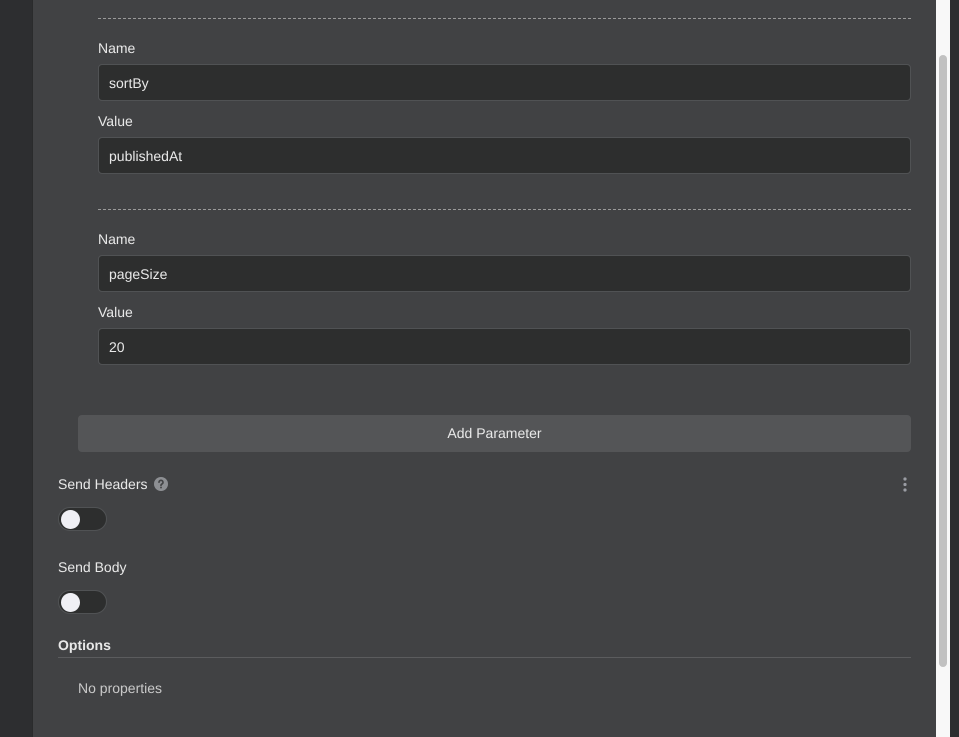 Image resolution: width=959 pixels, height=737 pixels. What do you see at coordinates (504, 155) in the screenshot?
I see `input-field: publishedAt` at bounding box center [504, 155].